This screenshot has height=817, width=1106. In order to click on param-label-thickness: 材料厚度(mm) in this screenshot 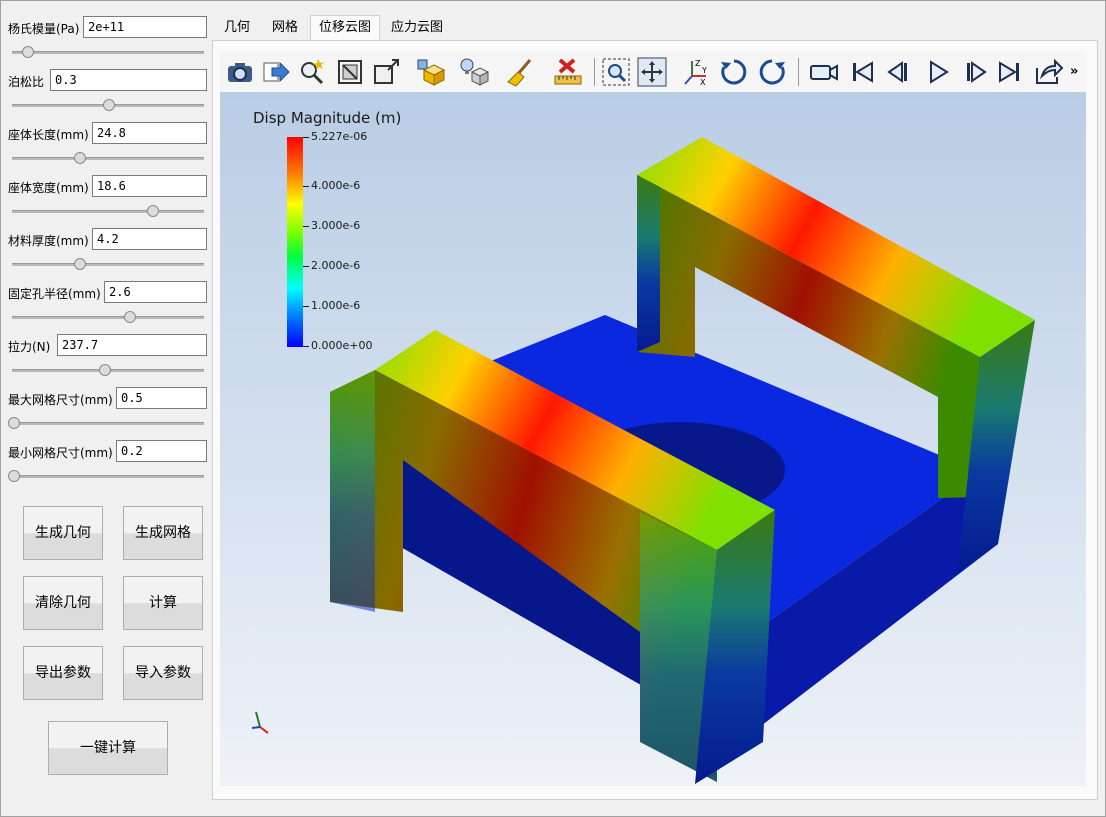, I will do `click(48, 241)`.